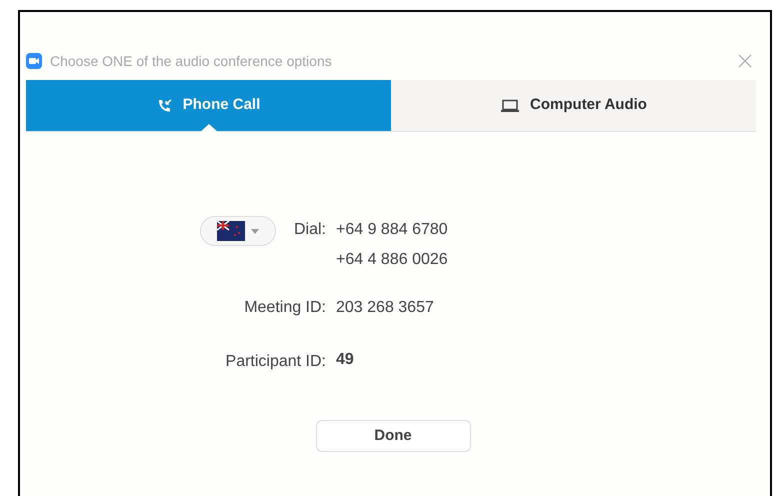  What do you see at coordinates (385, 308) in the screenshot?
I see `meeting-id-value: 203 268 3657` at bounding box center [385, 308].